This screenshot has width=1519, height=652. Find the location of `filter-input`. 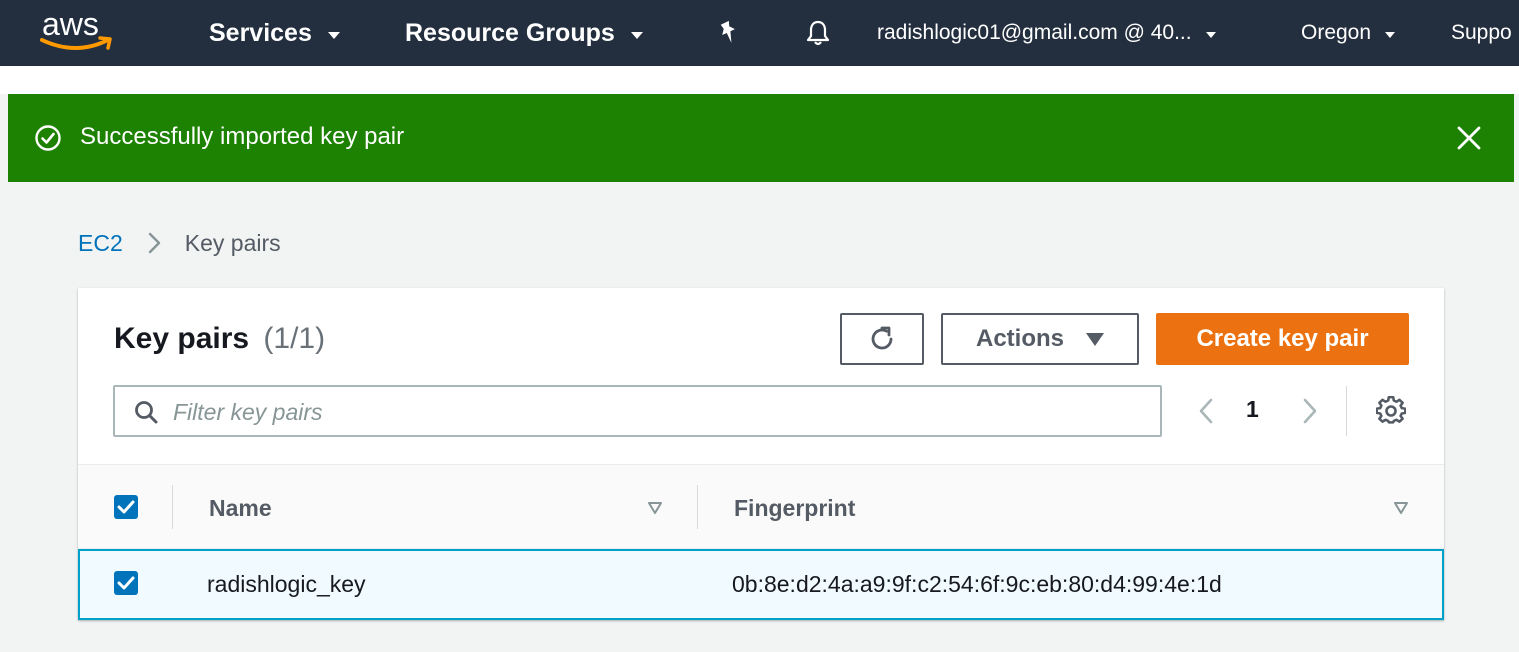

filter-input is located at coordinates (653, 412).